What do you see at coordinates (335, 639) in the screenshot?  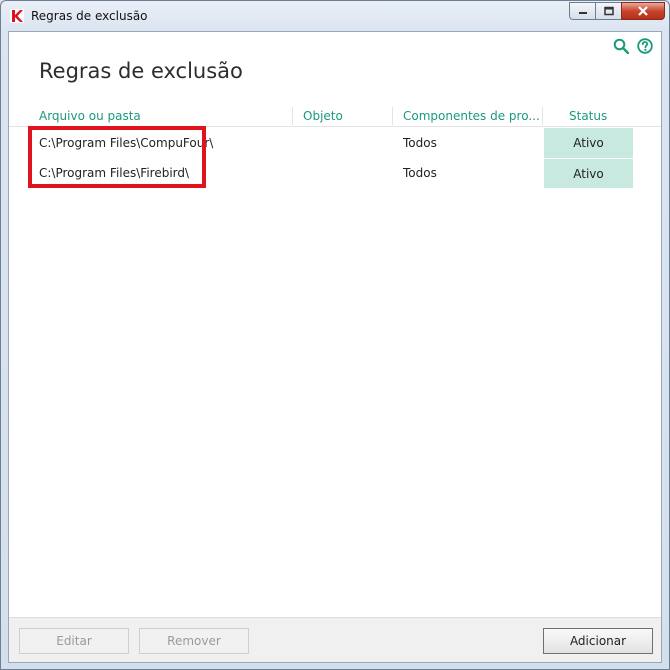 I see `button-bar: Editar Remover Adicionar` at bounding box center [335, 639].